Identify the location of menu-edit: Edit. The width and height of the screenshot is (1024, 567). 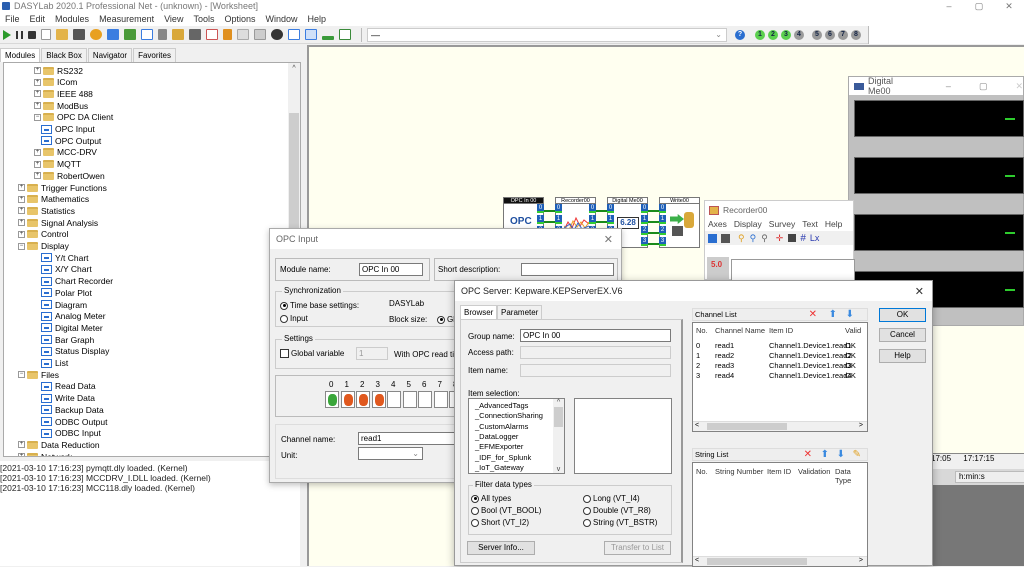
(38, 19).